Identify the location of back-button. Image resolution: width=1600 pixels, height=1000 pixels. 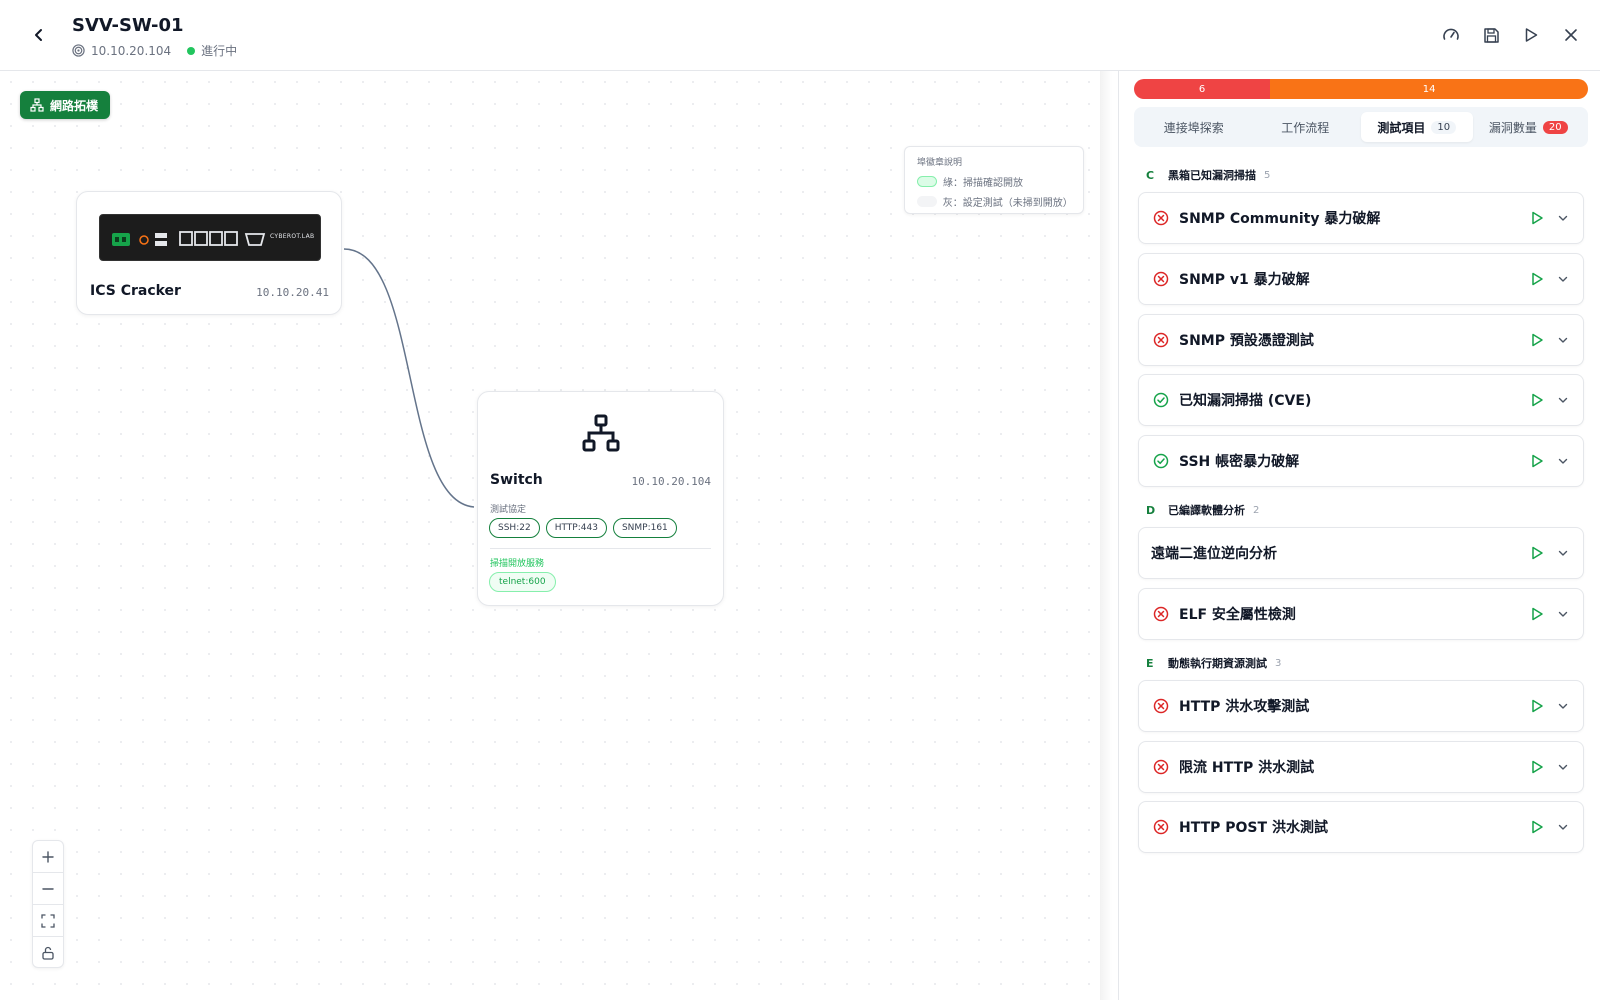
(39, 35).